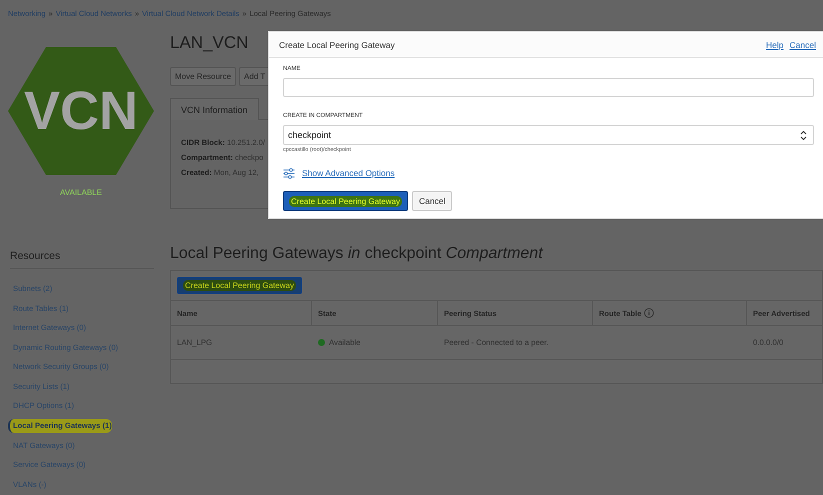  What do you see at coordinates (214, 109) in the screenshot?
I see `info-tab: VCN Information` at bounding box center [214, 109].